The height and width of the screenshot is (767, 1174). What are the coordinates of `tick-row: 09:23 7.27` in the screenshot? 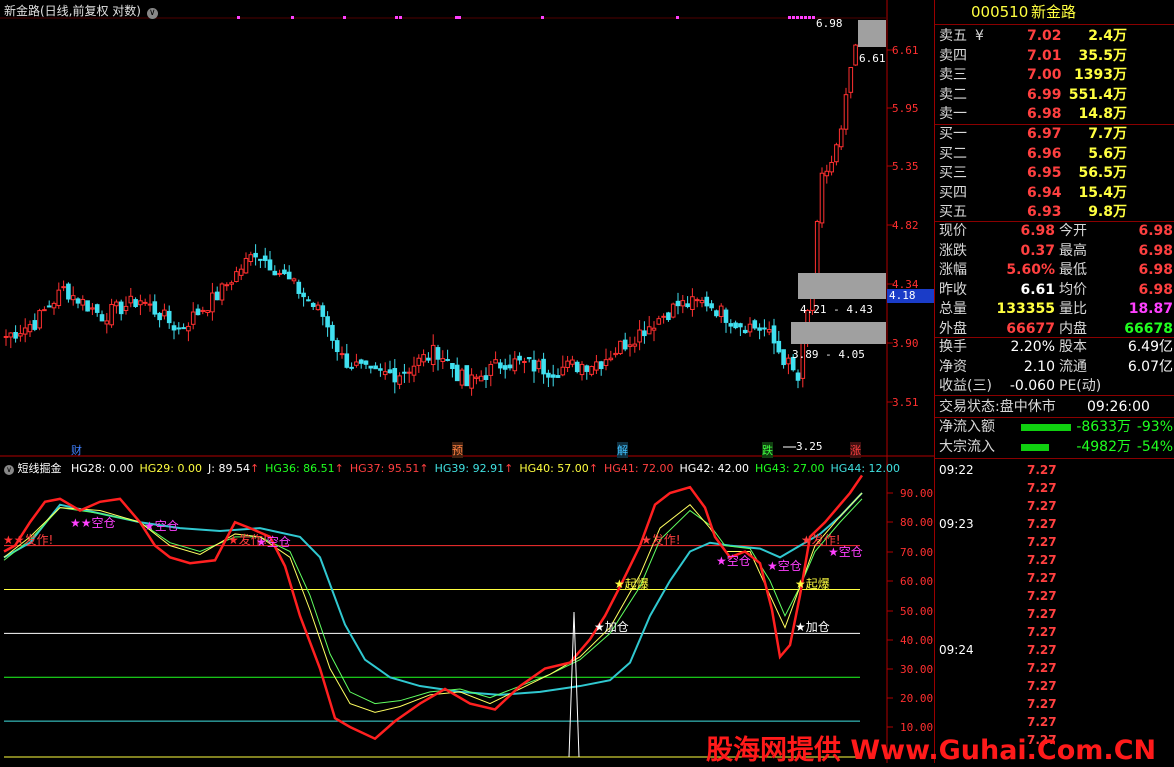 It's located at (1054, 524).